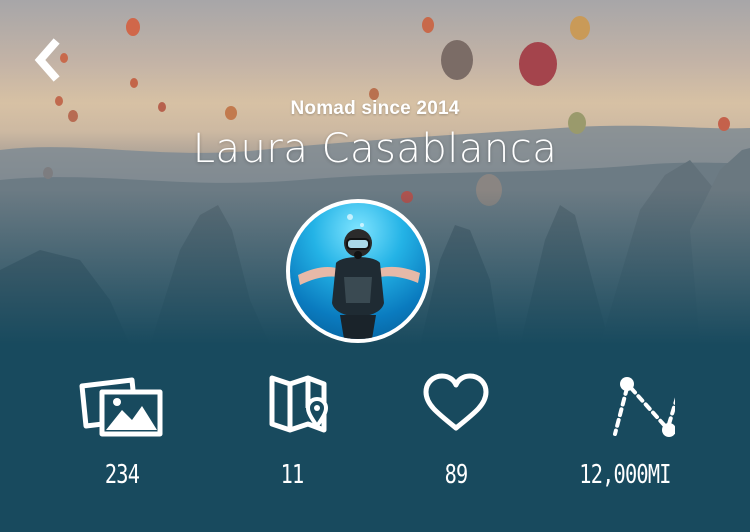  Describe the element at coordinates (122, 475) in the screenshot. I see `stat-photos-value: 234` at that location.